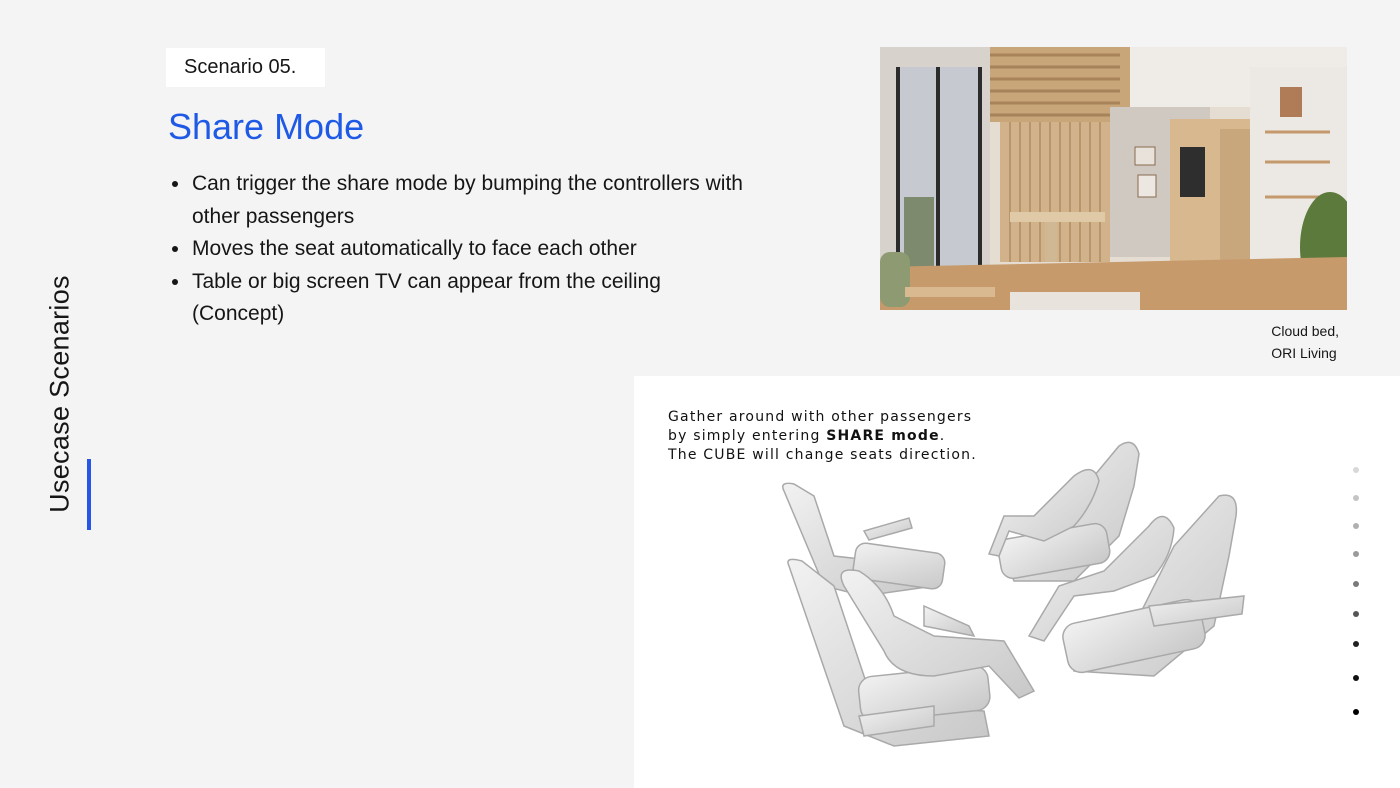 The width and height of the screenshot is (1400, 788). I want to click on page-title: Share Mode, so click(266, 126).